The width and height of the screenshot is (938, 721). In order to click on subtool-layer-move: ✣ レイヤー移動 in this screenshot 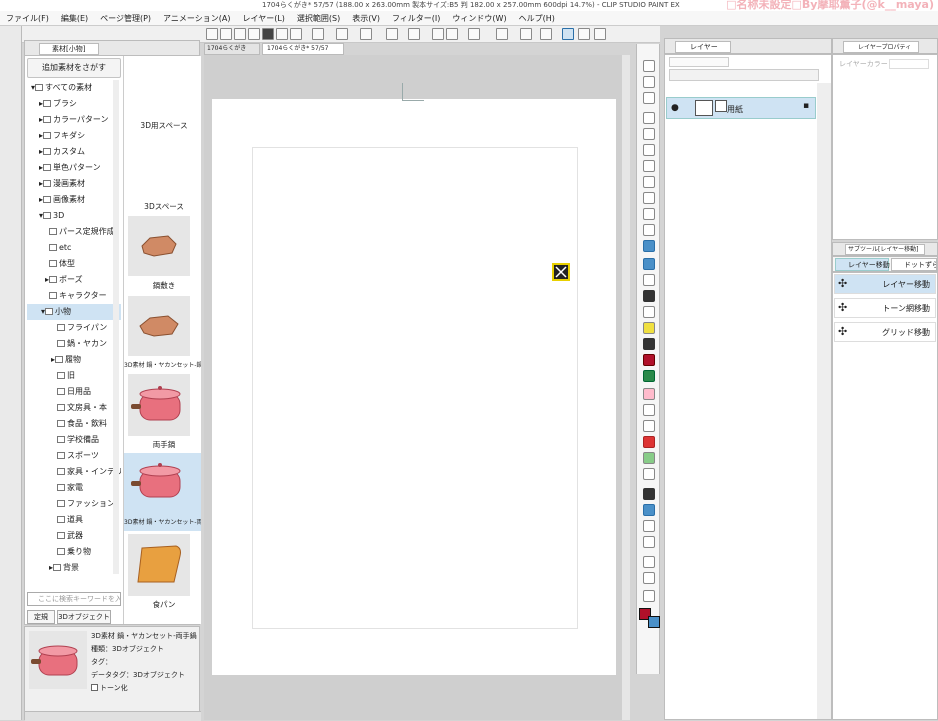, I will do `click(885, 284)`.